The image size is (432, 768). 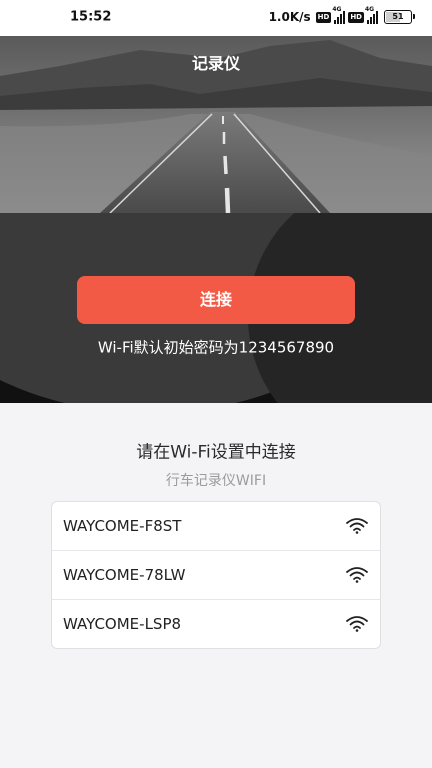 What do you see at coordinates (370, 9) in the screenshot?
I see `network-type-2: 4G` at bounding box center [370, 9].